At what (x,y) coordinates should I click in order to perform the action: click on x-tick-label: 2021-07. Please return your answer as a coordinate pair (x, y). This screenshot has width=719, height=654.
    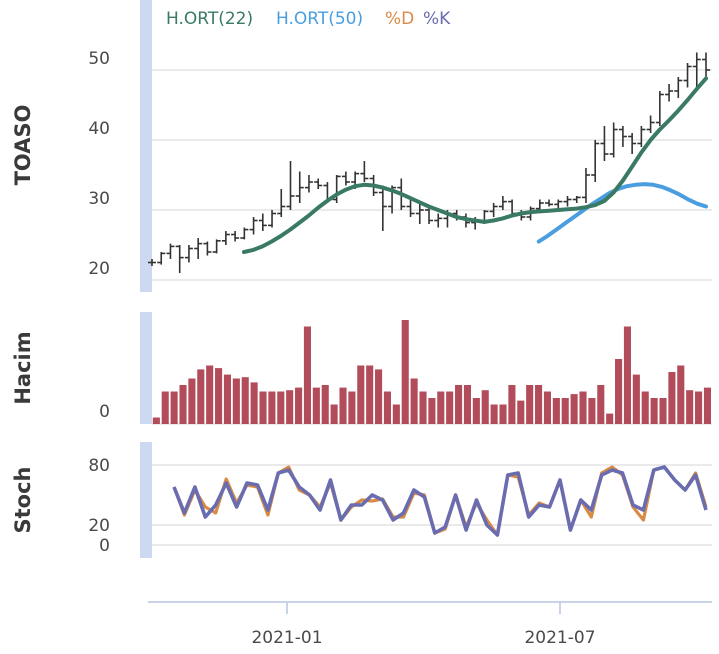
    Looking at the image, I should click on (559, 638).